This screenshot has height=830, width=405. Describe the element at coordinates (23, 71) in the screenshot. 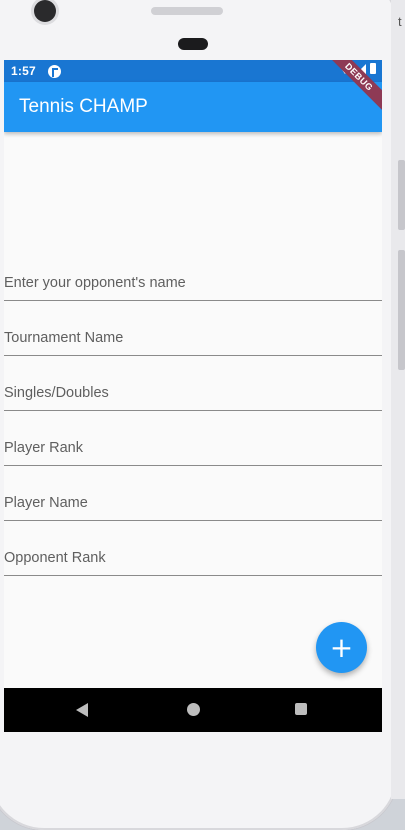

I see `status-time: 1:57` at that location.